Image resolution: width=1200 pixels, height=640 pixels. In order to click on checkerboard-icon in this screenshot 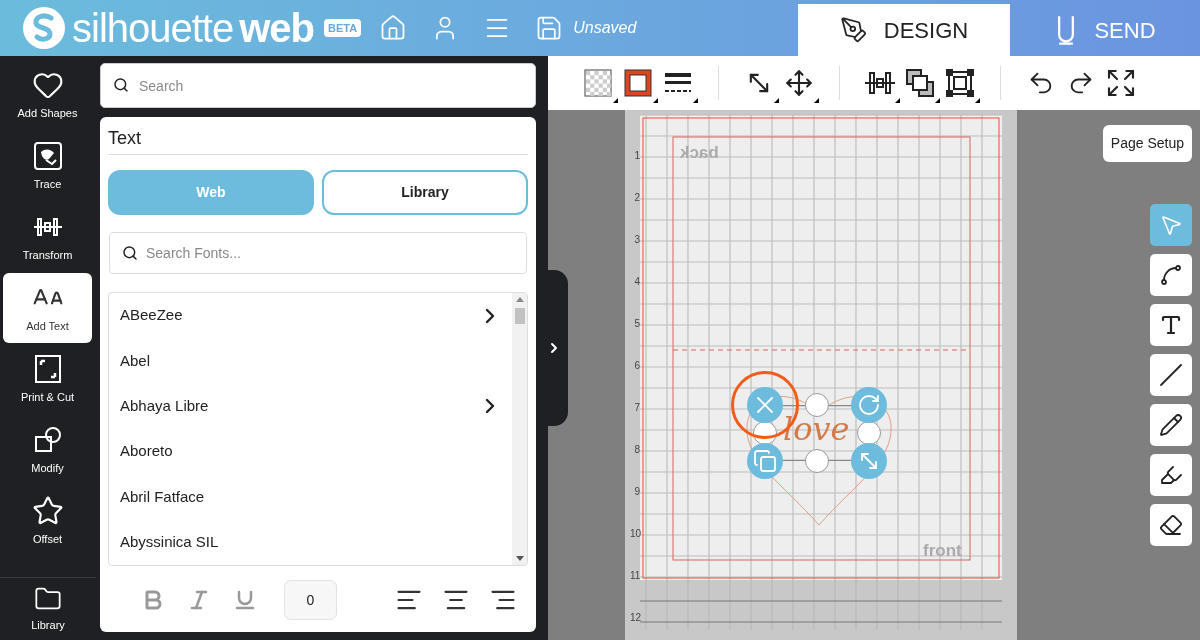, I will do `click(598, 83)`.